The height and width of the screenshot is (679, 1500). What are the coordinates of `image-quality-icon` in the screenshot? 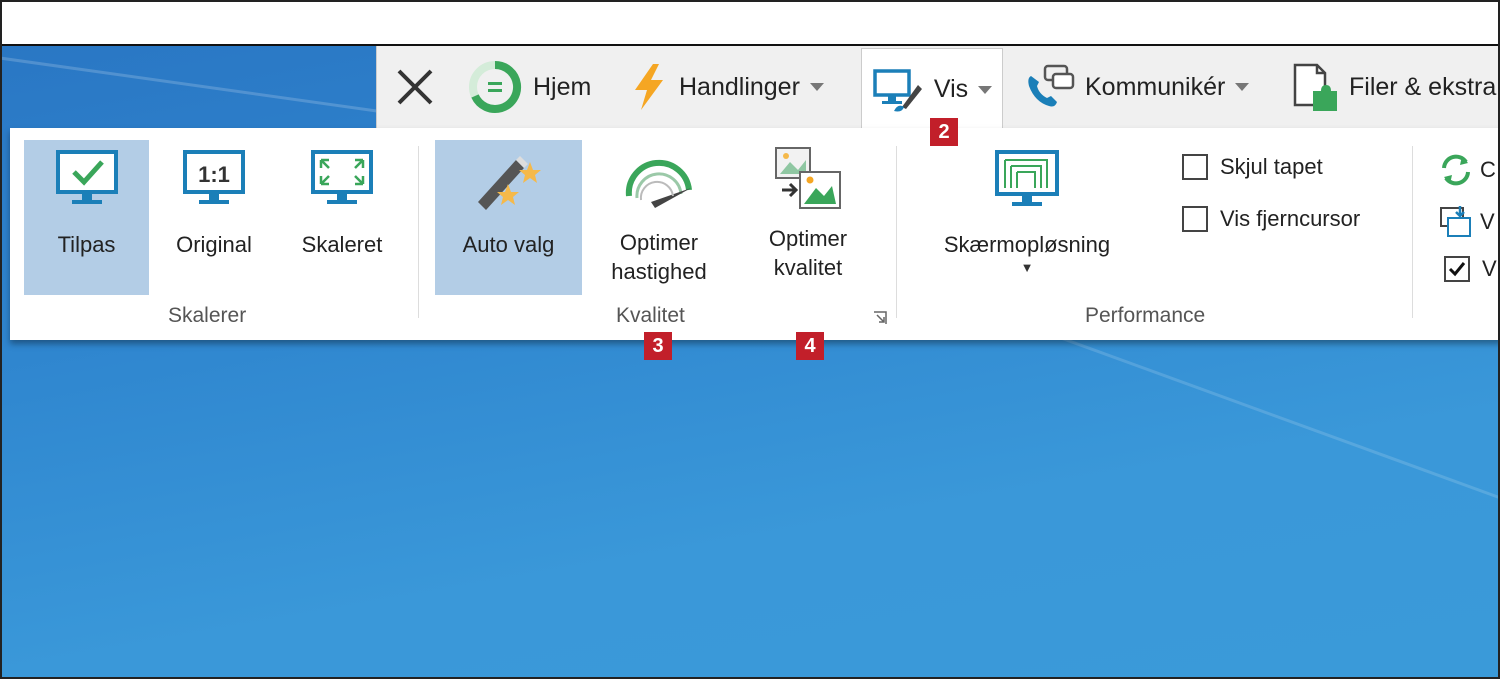 It's located at (808, 178).